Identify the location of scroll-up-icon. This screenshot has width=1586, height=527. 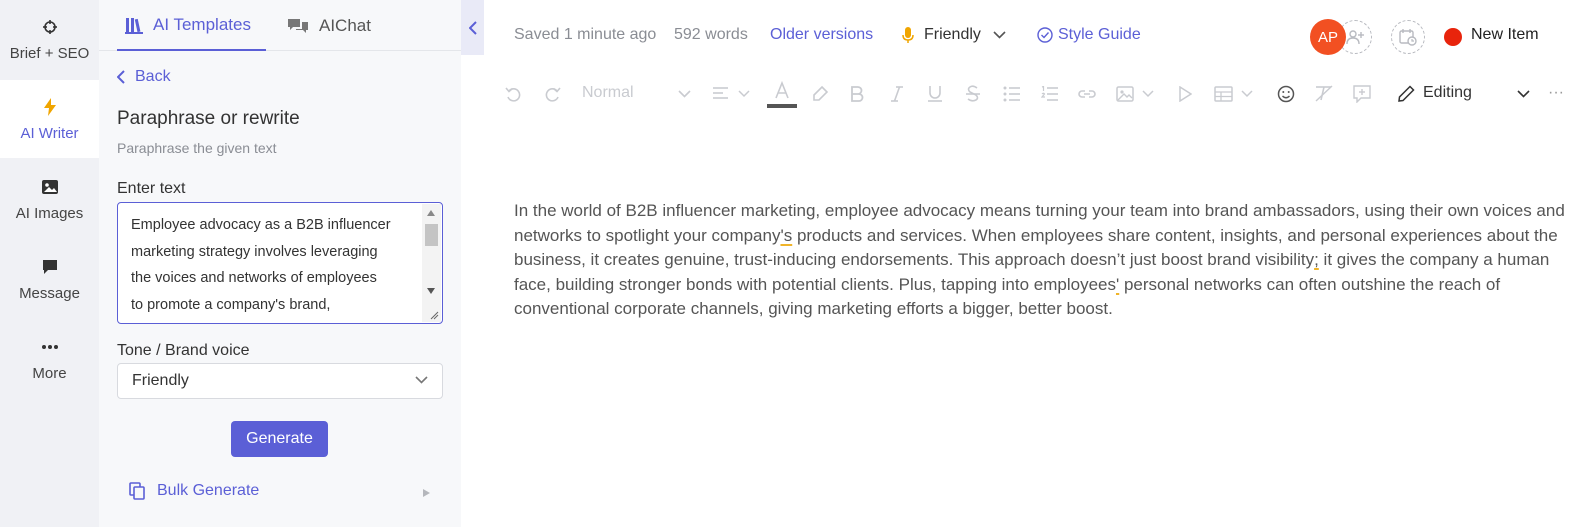
(431, 213).